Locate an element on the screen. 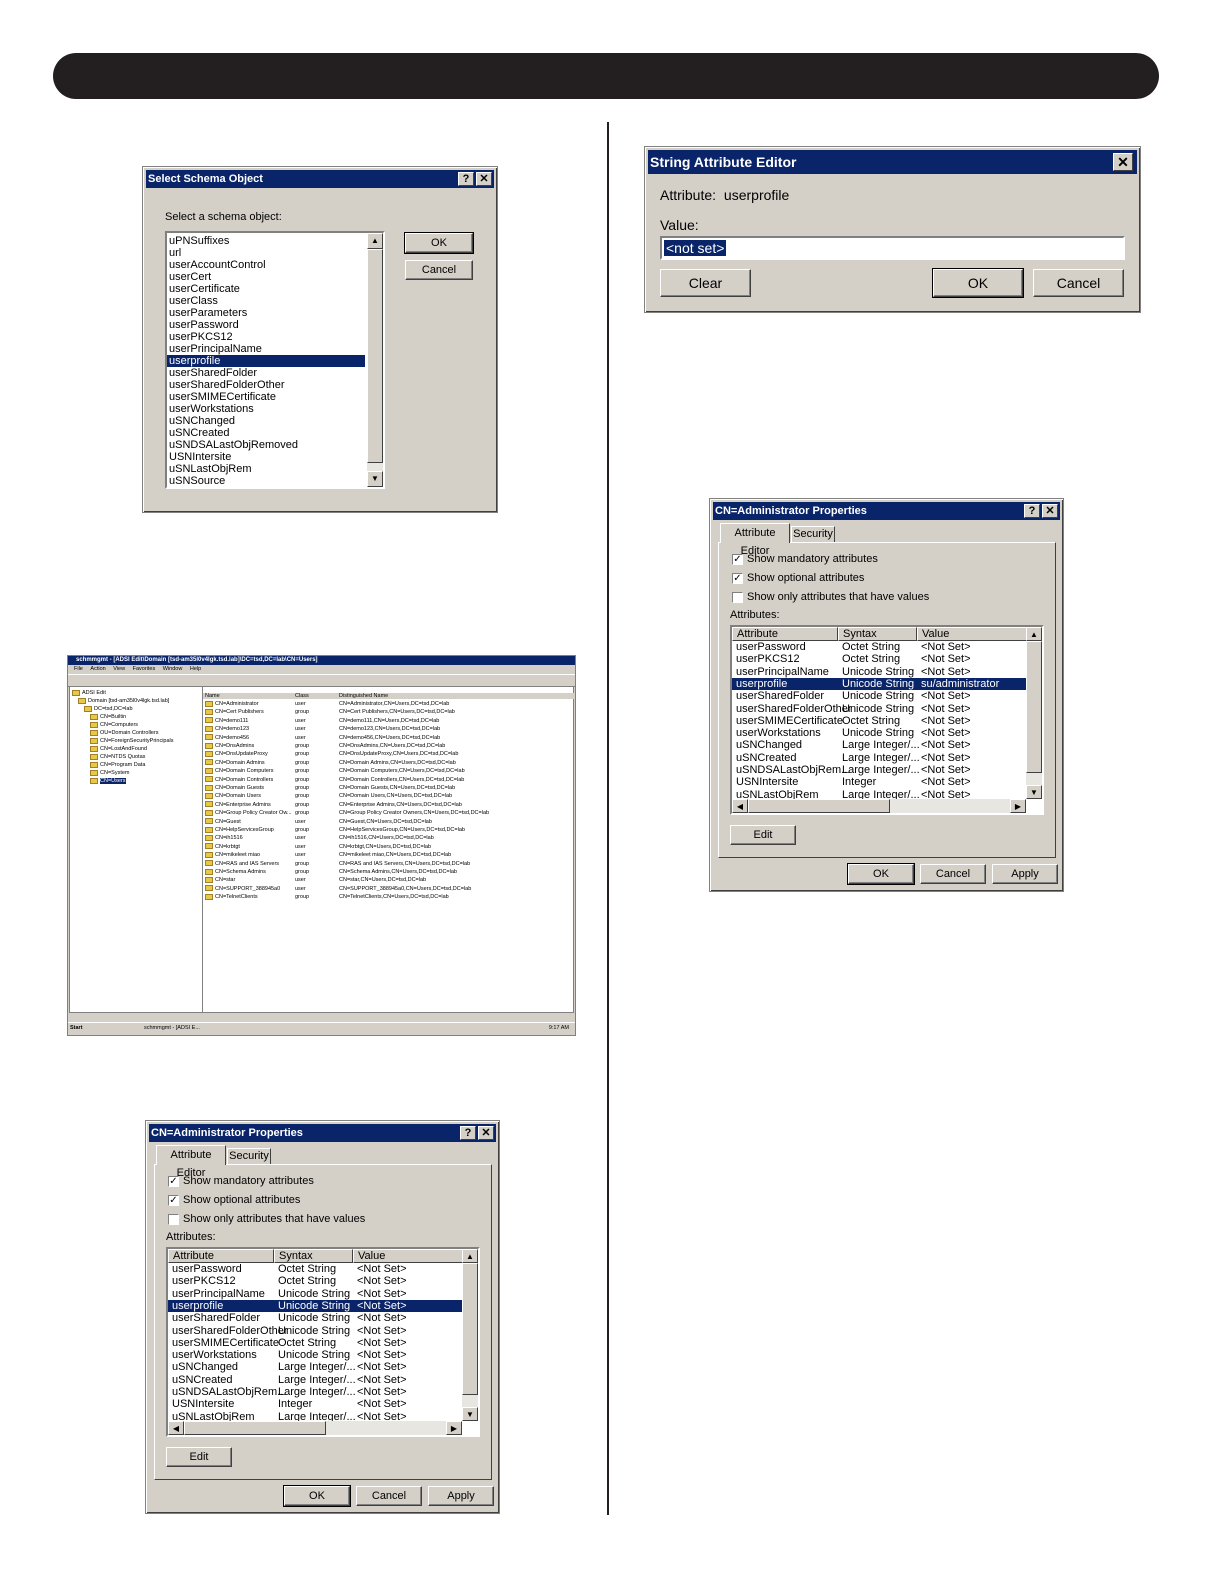  tab-security: Security is located at coordinates (813, 534).